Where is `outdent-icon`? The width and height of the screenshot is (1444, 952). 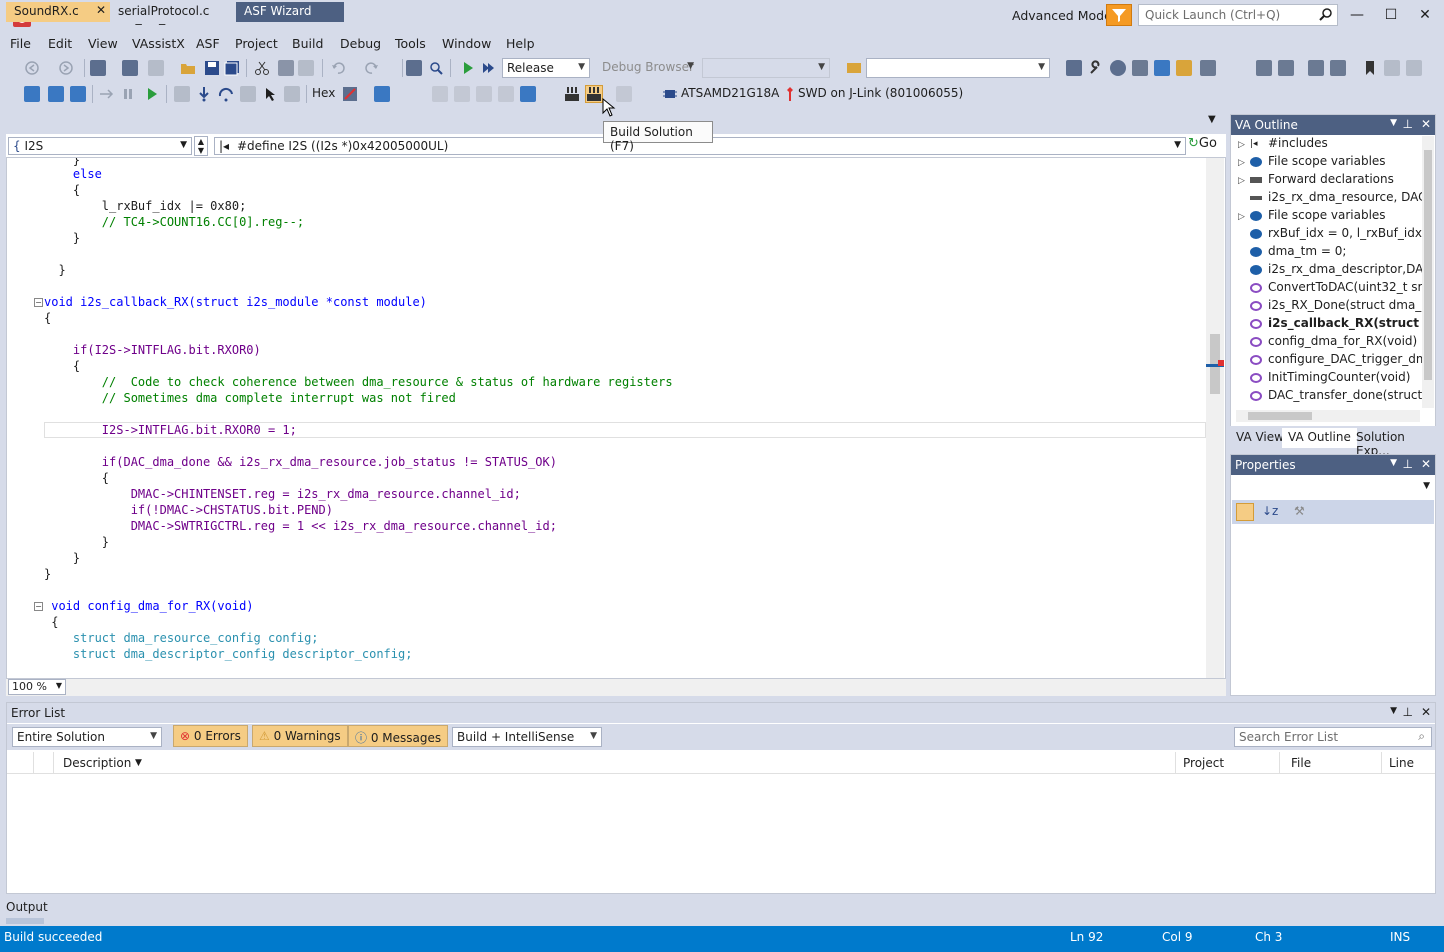
outdent-icon is located at coordinates (1286, 68).